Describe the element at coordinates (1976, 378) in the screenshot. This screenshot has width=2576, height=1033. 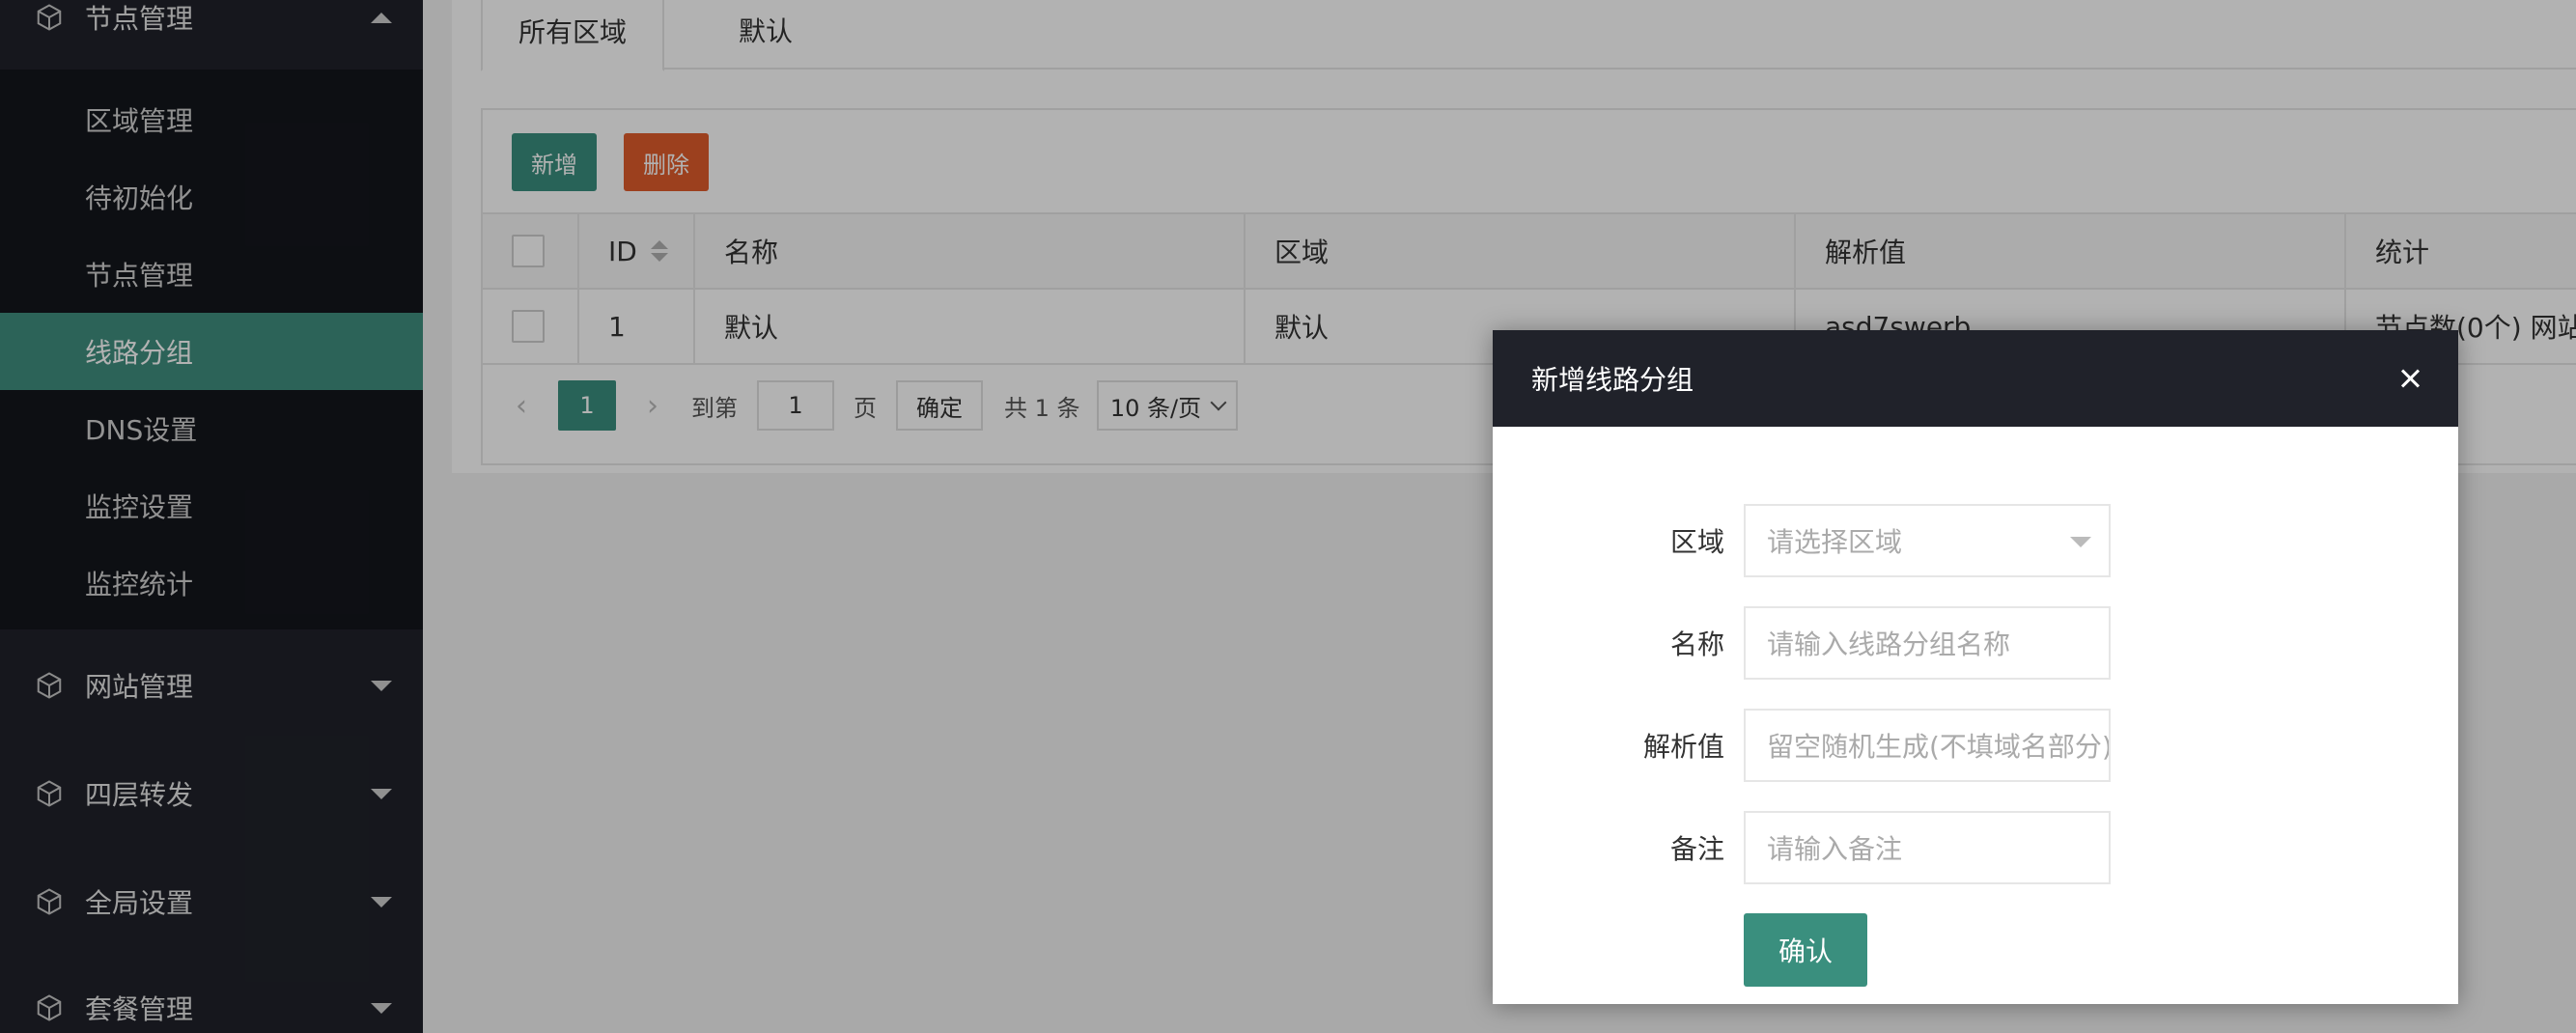
I see `dialog-header: 新增线路分组` at that location.